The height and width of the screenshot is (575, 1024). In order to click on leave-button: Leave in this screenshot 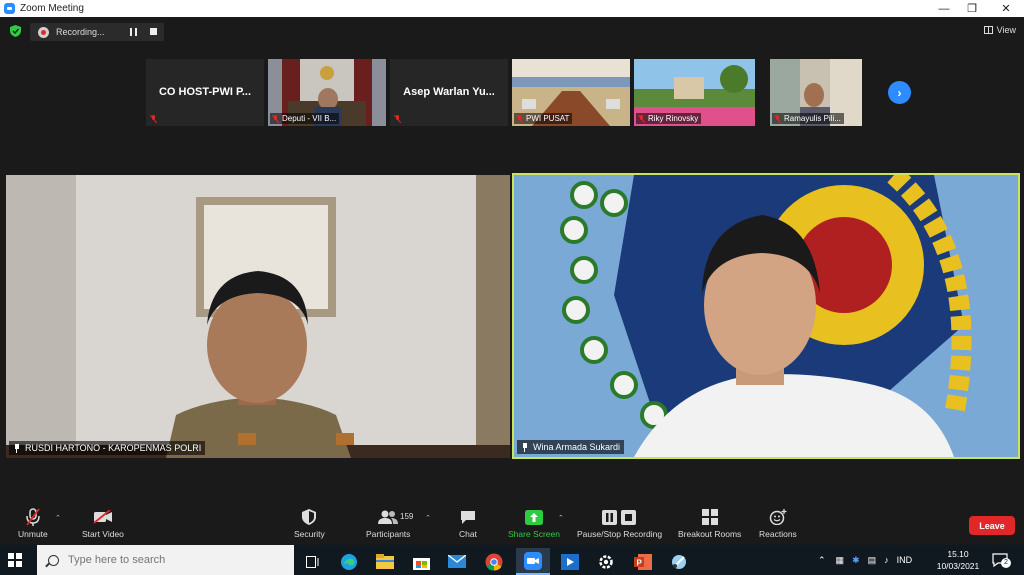, I will do `click(992, 525)`.